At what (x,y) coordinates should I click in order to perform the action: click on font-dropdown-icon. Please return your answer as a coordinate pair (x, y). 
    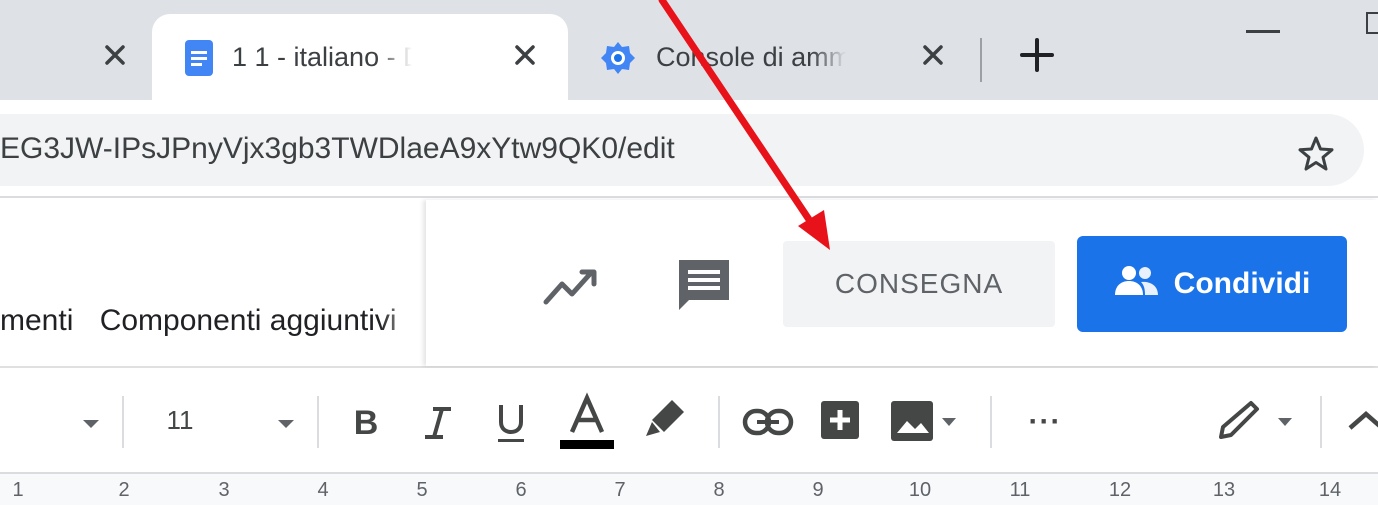
    Looking at the image, I should click on (91, 424).